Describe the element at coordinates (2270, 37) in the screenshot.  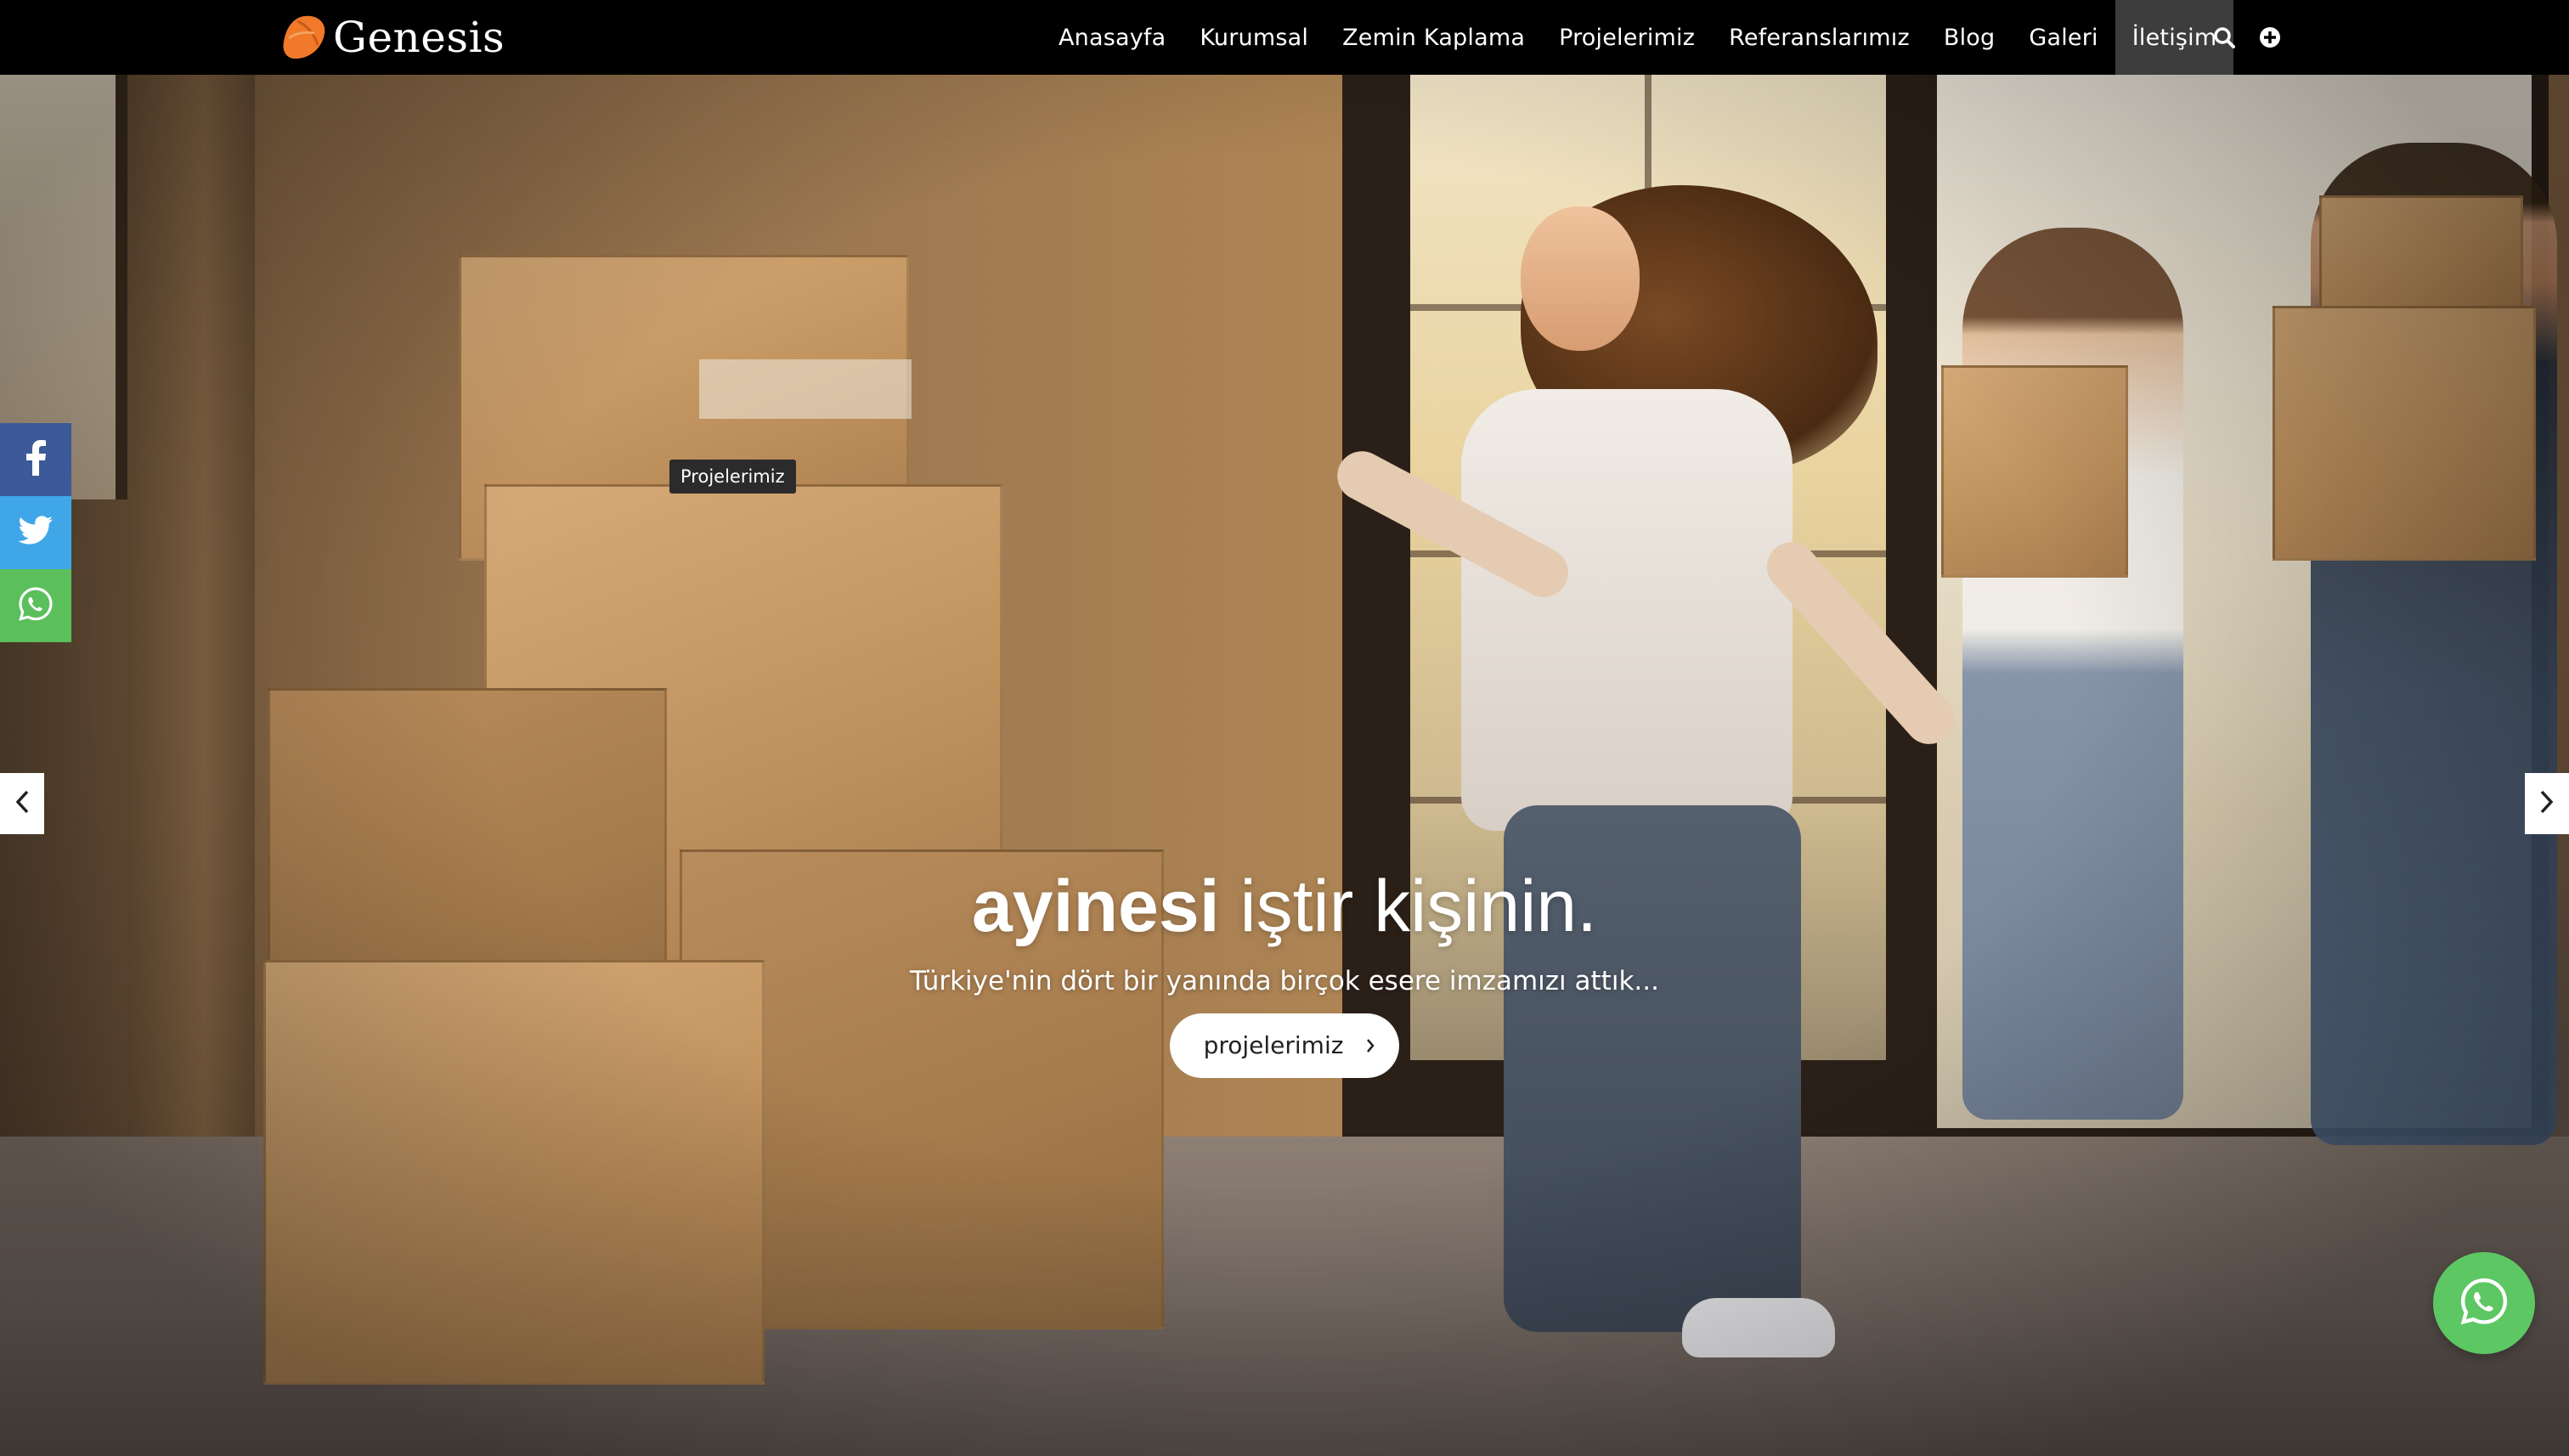
I see `plus-circle-icon` at that location.